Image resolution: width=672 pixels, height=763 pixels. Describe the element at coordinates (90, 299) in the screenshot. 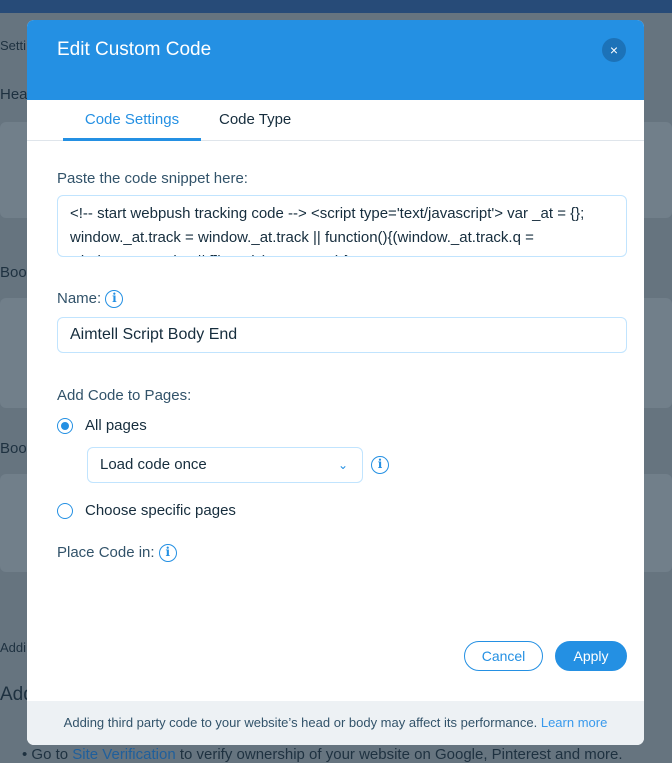

I see `name-label: Name: i` at that location.